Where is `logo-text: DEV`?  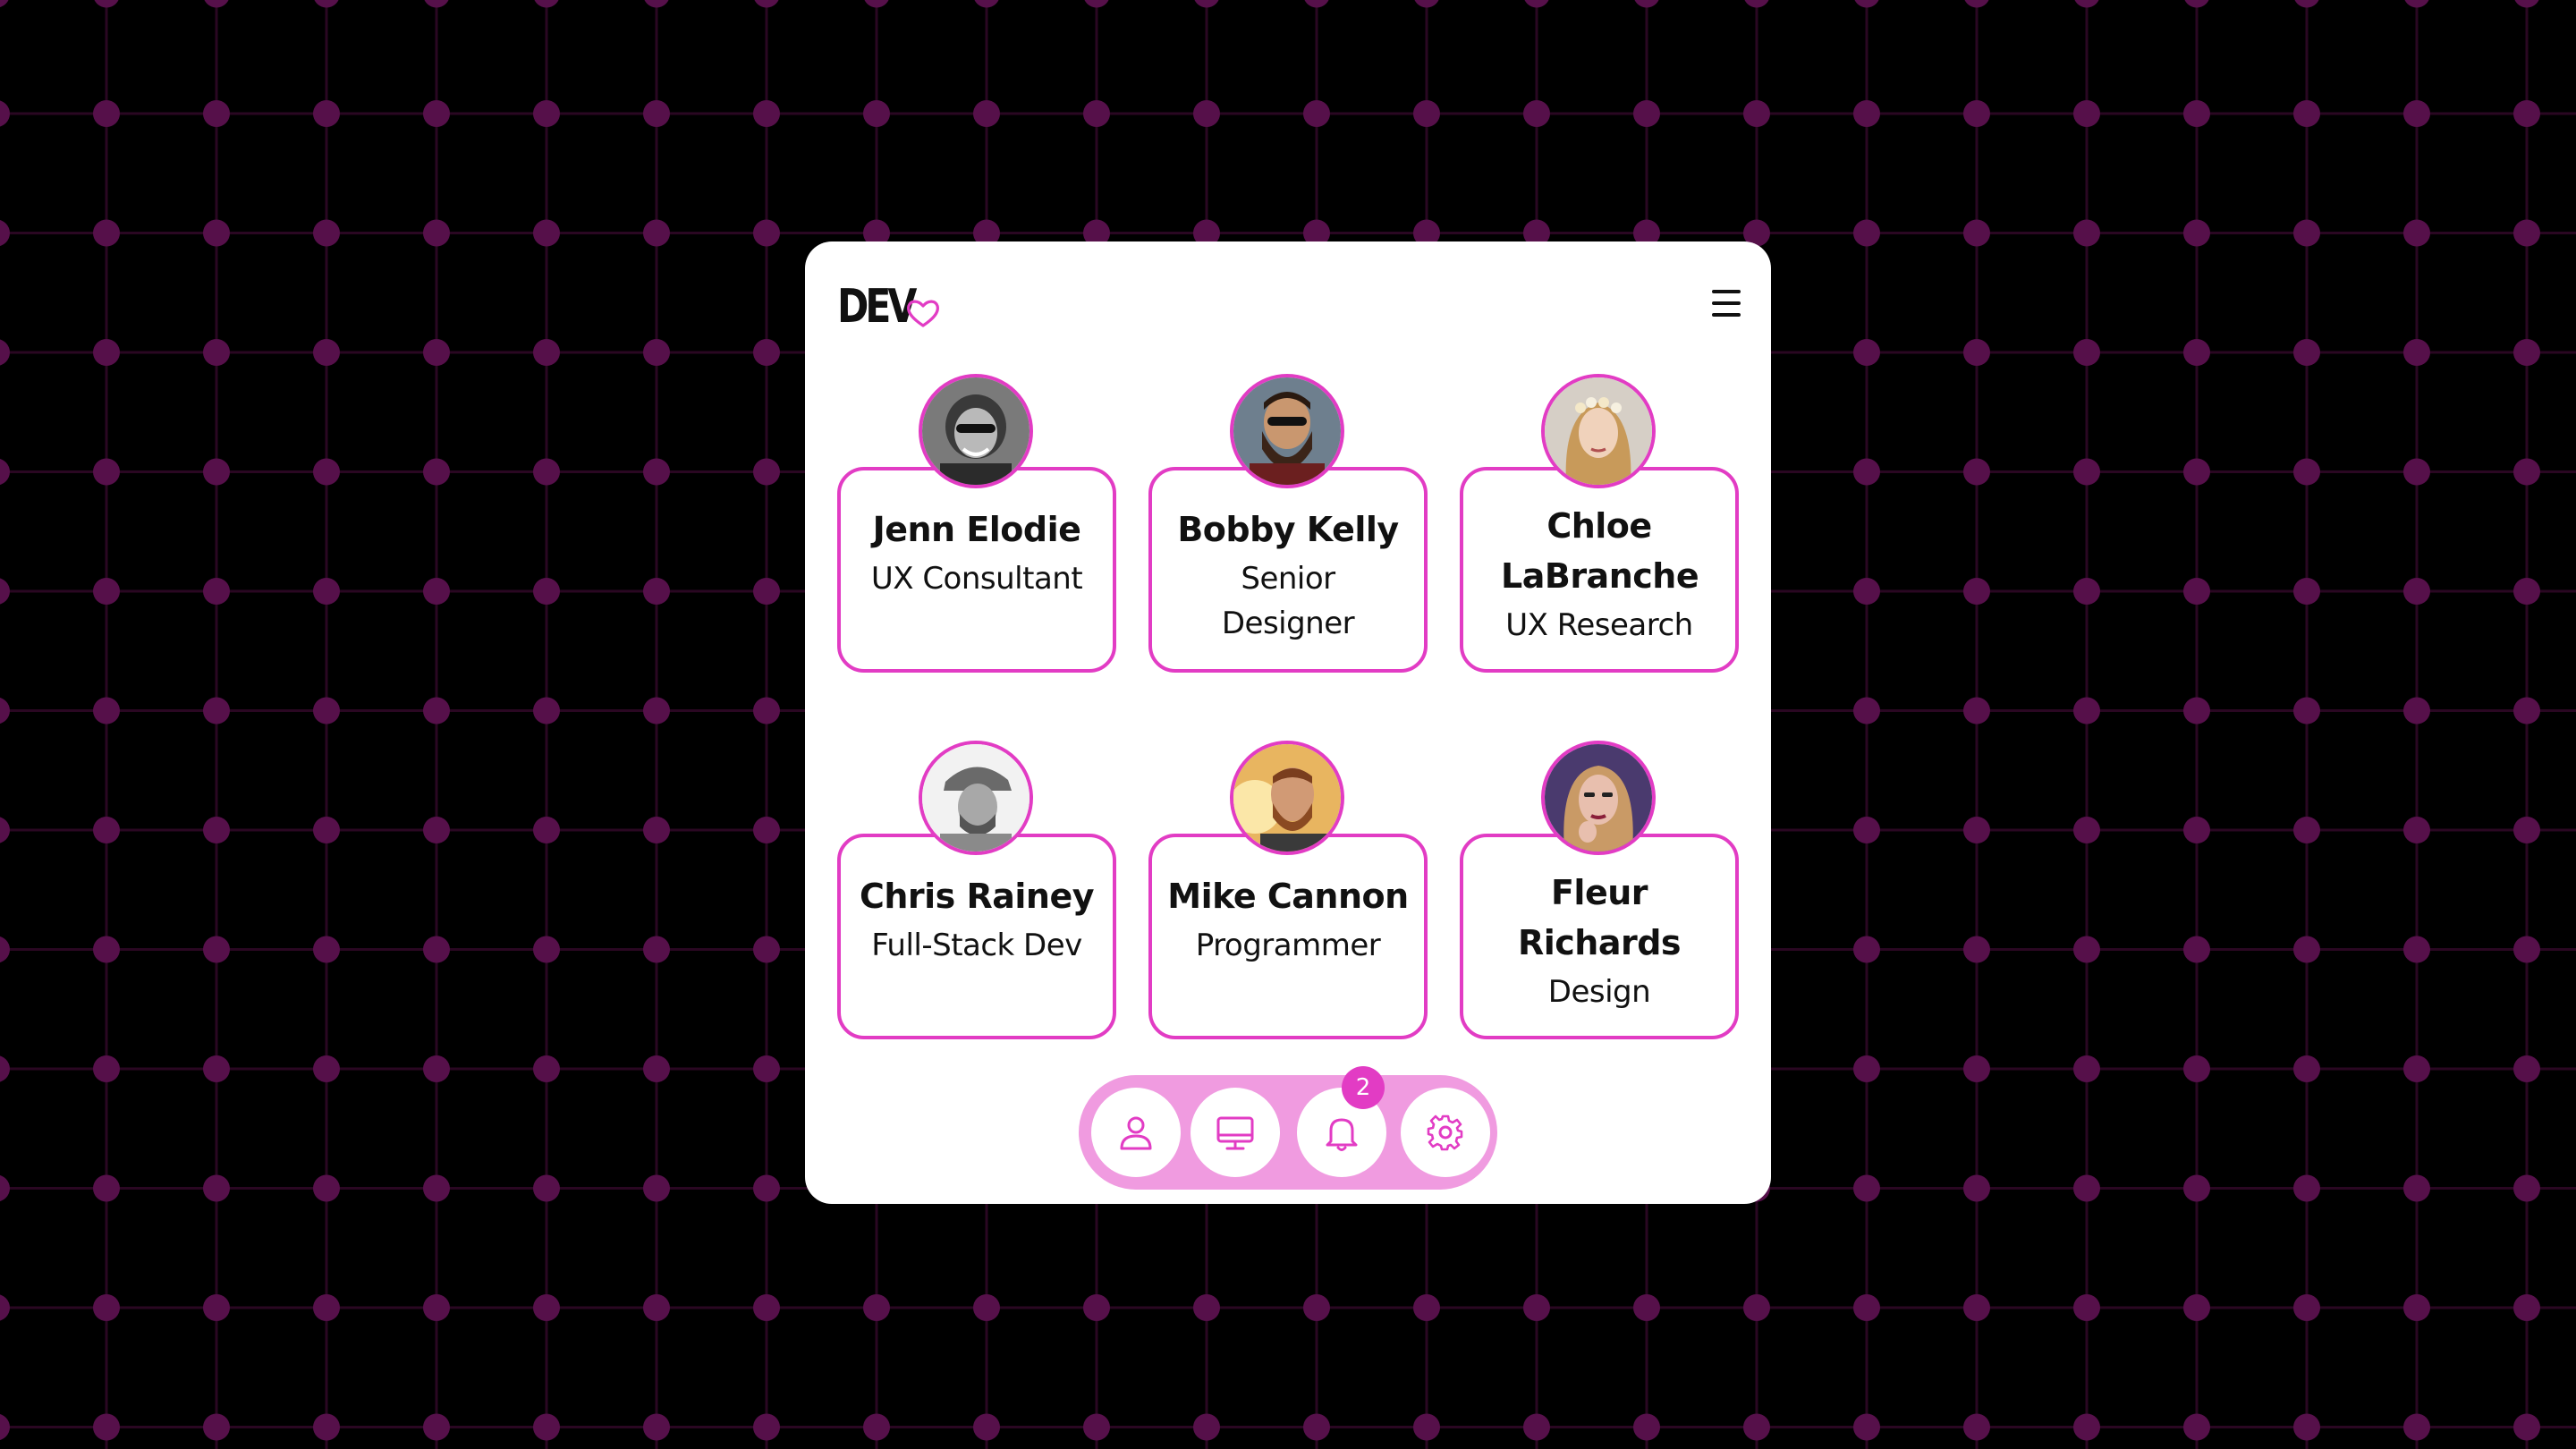 logo-text: DEV is located at coordinates (877, 307).